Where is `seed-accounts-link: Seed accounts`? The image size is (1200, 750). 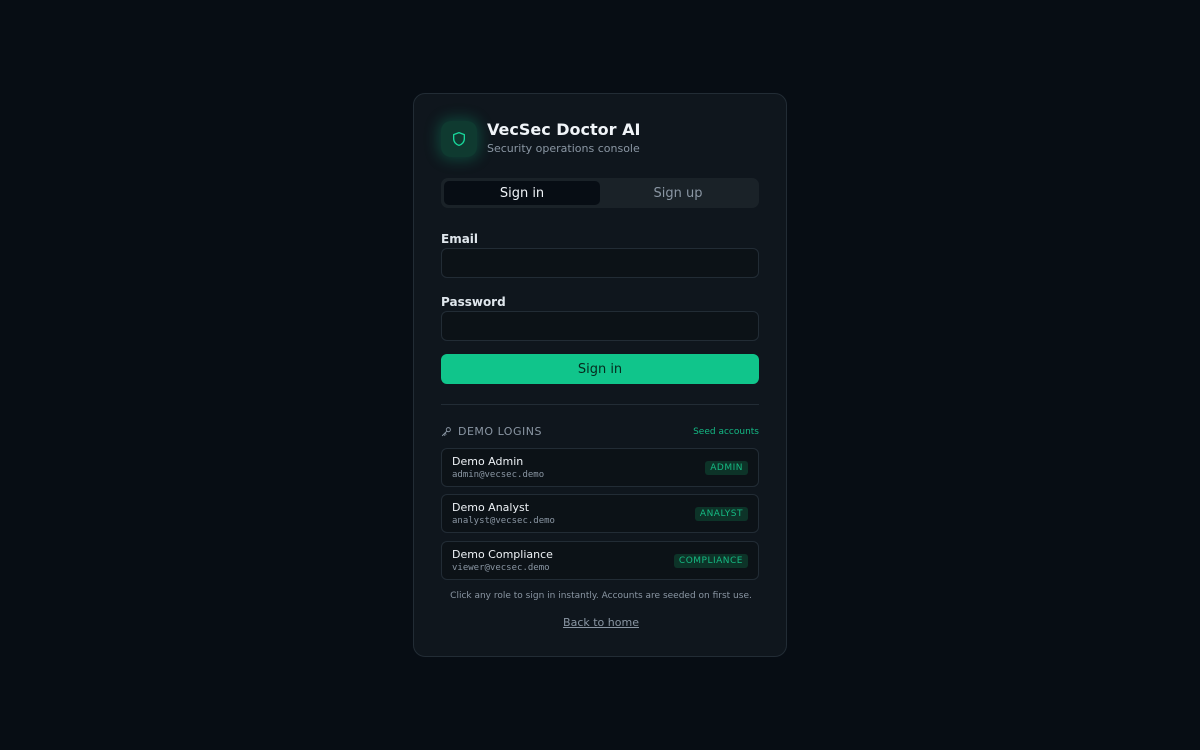 seed-accounts-link: Seed accounts is located at coordinates (726, 432).